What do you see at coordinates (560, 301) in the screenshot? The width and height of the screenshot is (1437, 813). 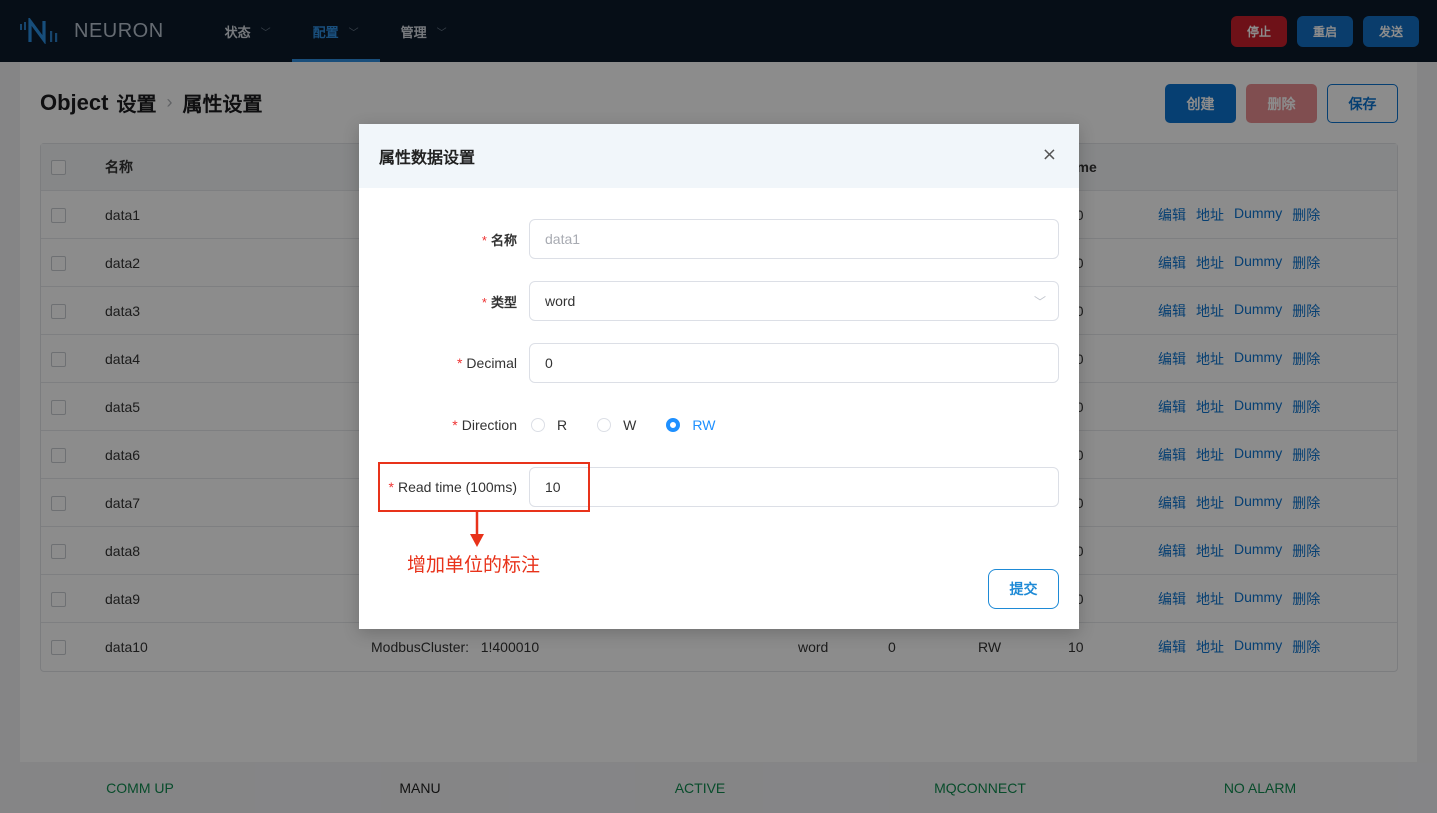 I see `type-select-value: word` at bounding box center [560, 301].